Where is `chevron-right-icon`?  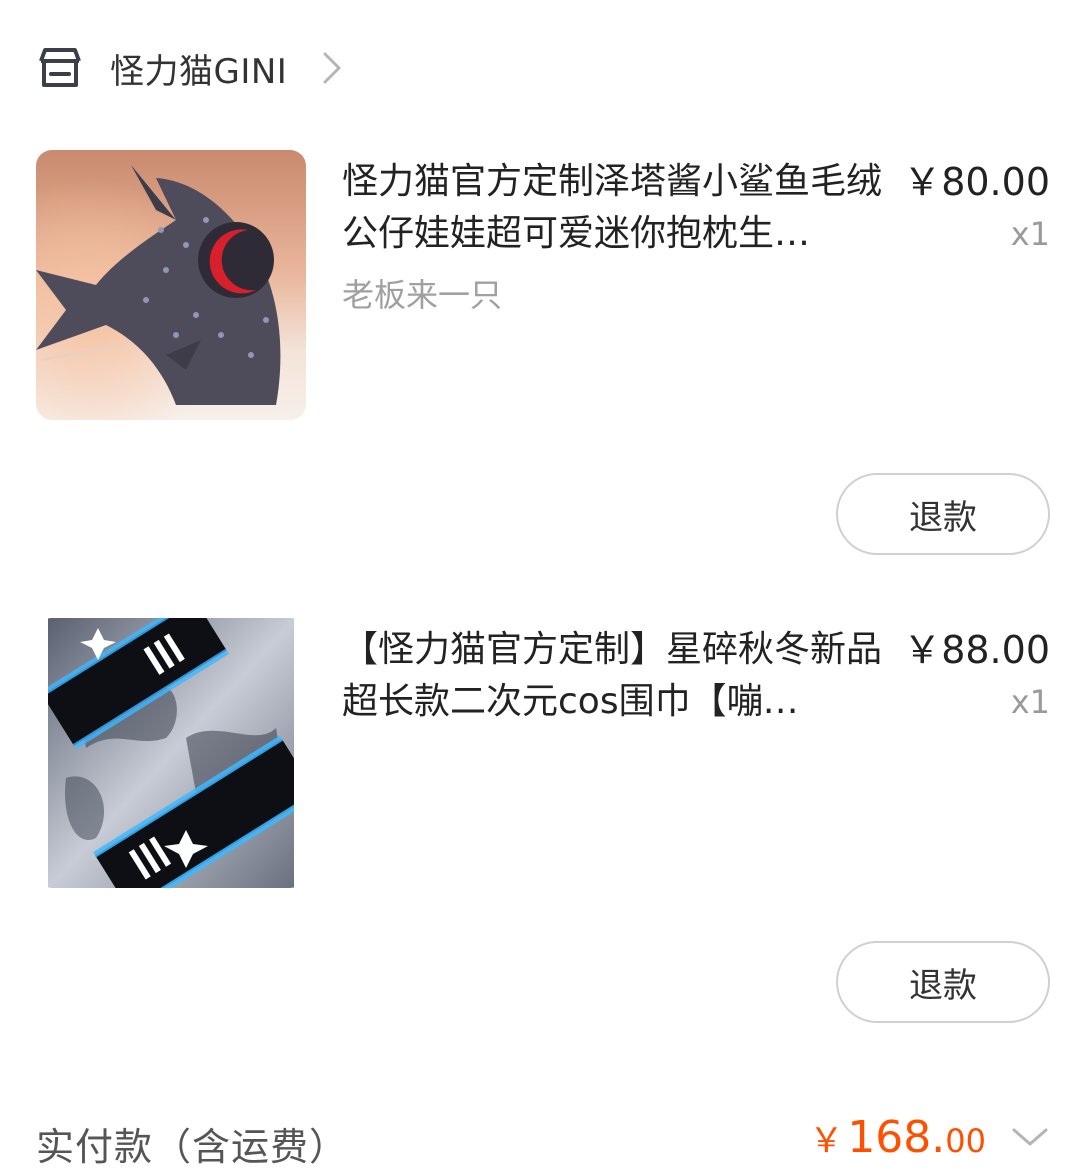 chevron-right-icon is located at coordinates (333, 68).